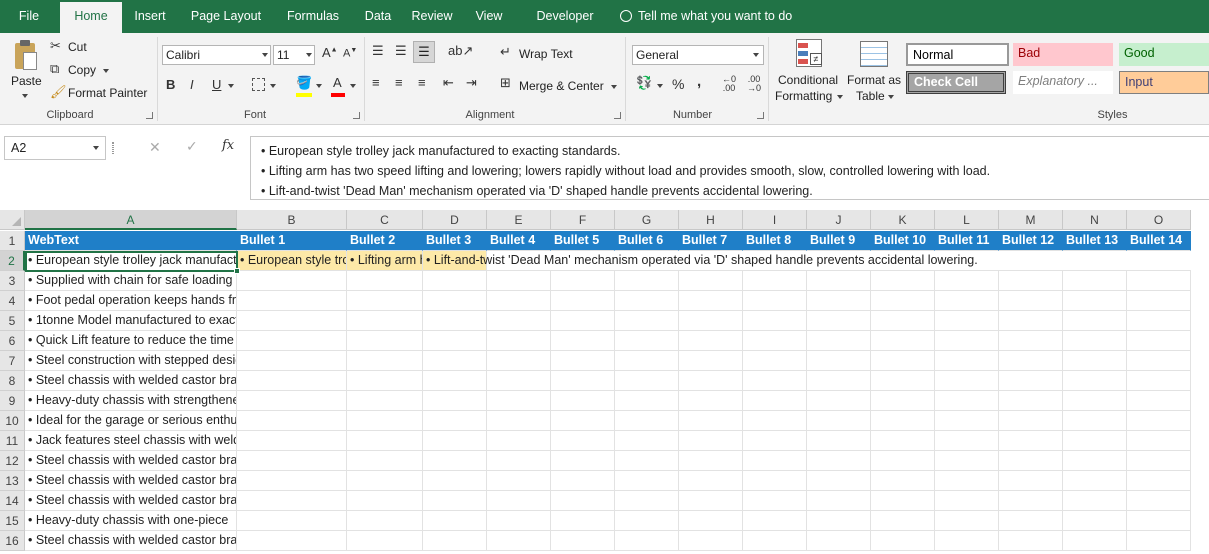  I want to click on cell-l3, so click(967, 281).